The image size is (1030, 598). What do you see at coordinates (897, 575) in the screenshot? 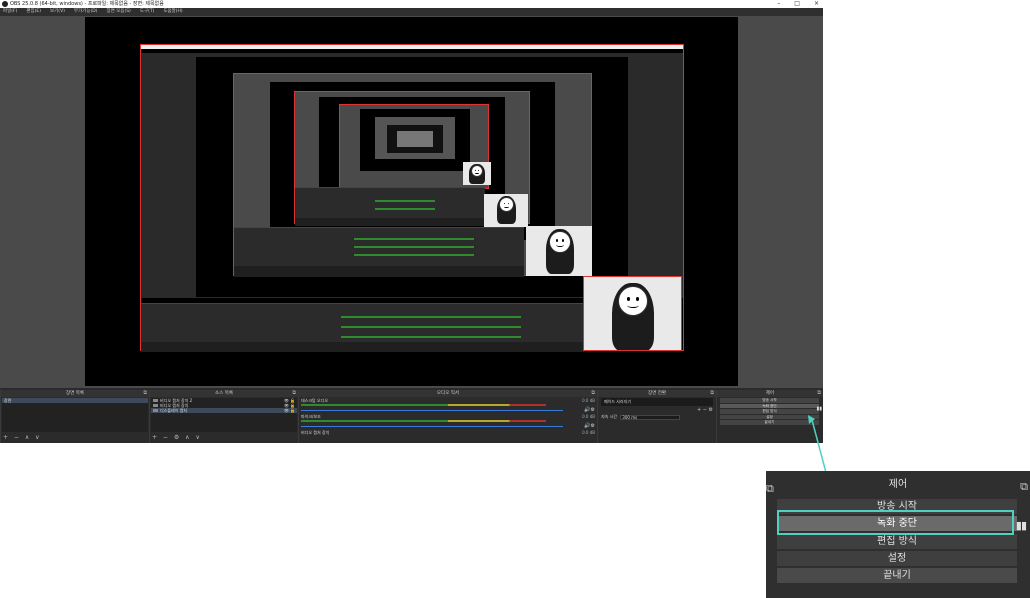
I see `zoom-exit-button: 끝내기` at bounding box center [897, 575].